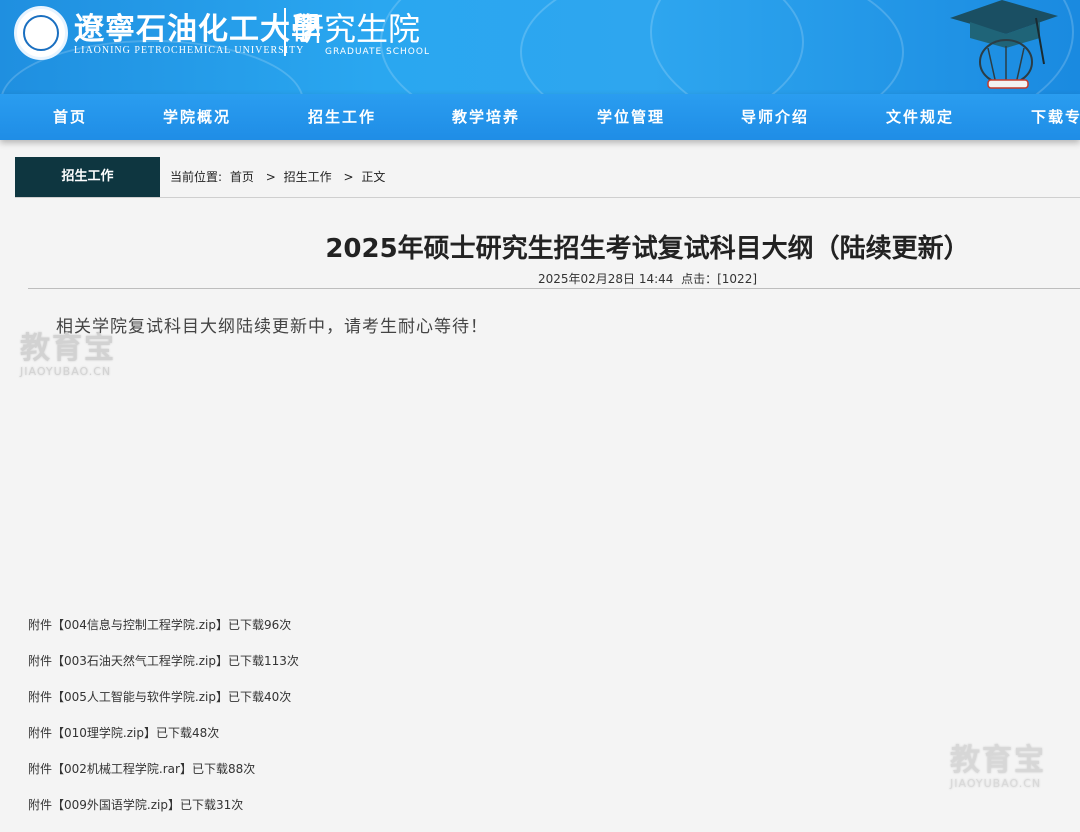  I want to click on attachment-link: 附件【009外国语学院.zip】已下载31次, so click(163, 814).